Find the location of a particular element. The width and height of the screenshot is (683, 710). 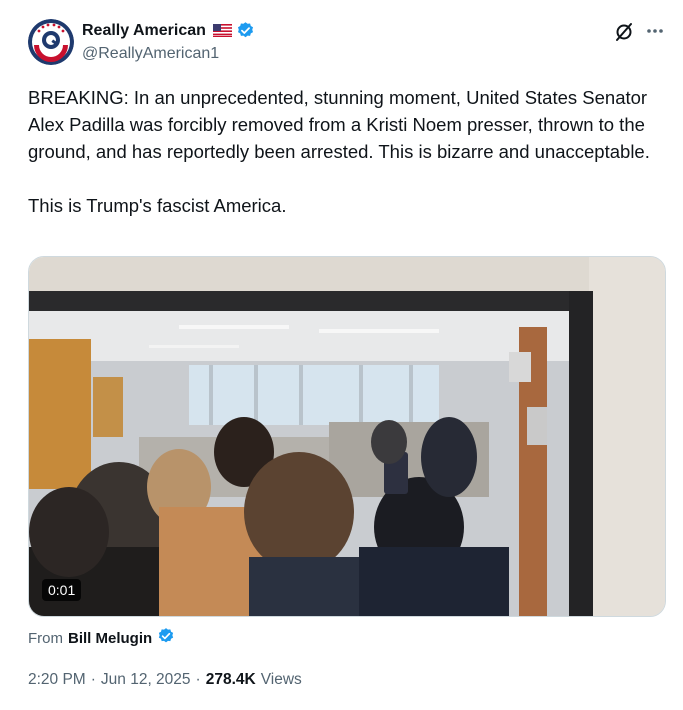

post-date: Jun 12, 2025 is located at coordinates (146, 680).